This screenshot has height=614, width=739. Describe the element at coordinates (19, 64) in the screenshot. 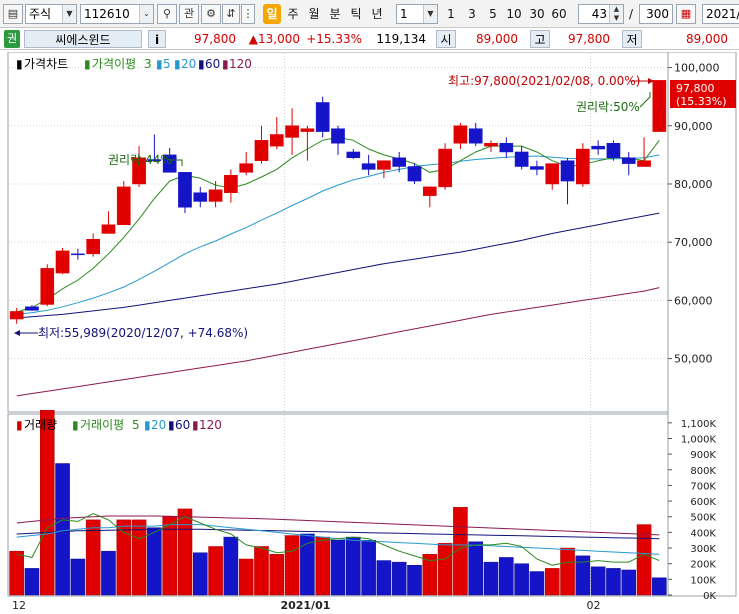

I see `legend-marker: ▮` at that location.